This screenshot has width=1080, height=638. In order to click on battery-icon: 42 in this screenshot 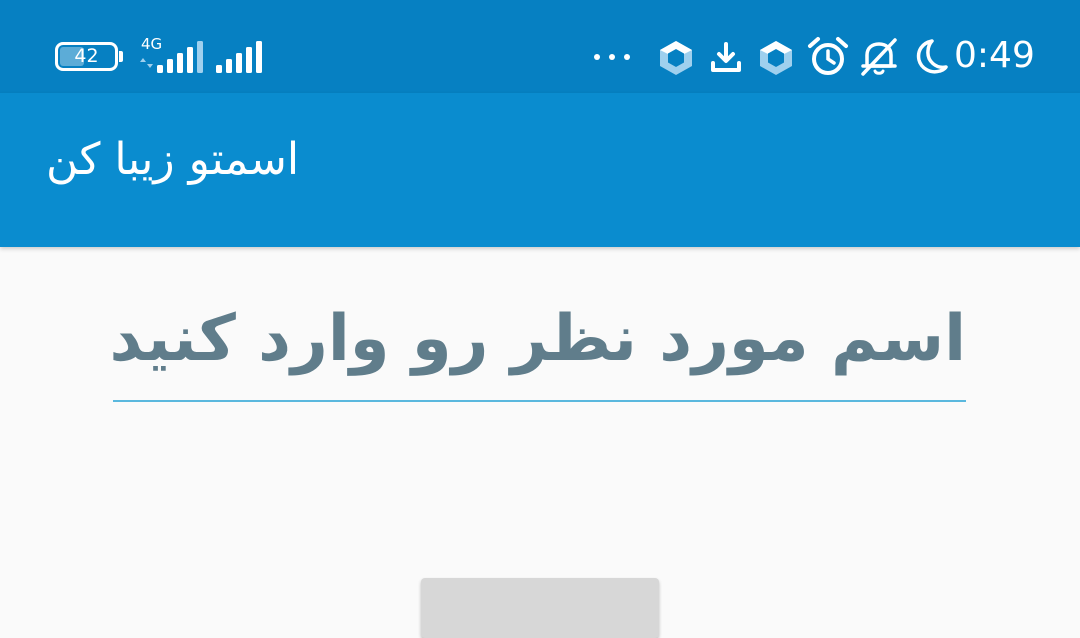, I will do `click(86, 56)`.